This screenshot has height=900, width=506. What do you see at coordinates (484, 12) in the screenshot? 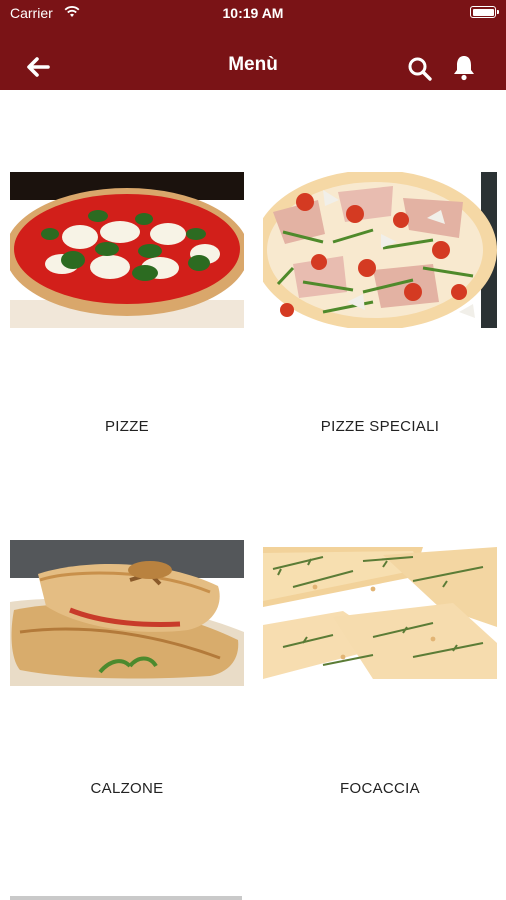
I see `battery-icon` at bounding box center [484, 12].